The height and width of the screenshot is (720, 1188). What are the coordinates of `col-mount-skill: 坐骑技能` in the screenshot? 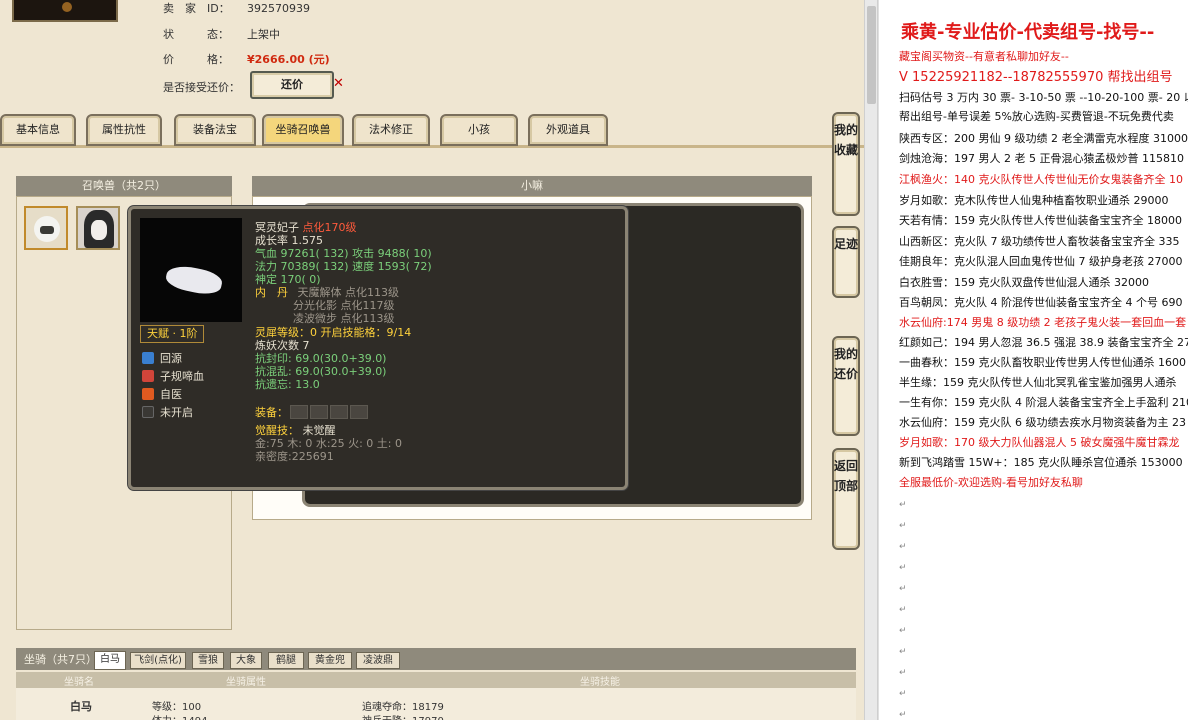 It's located at (600, 682).